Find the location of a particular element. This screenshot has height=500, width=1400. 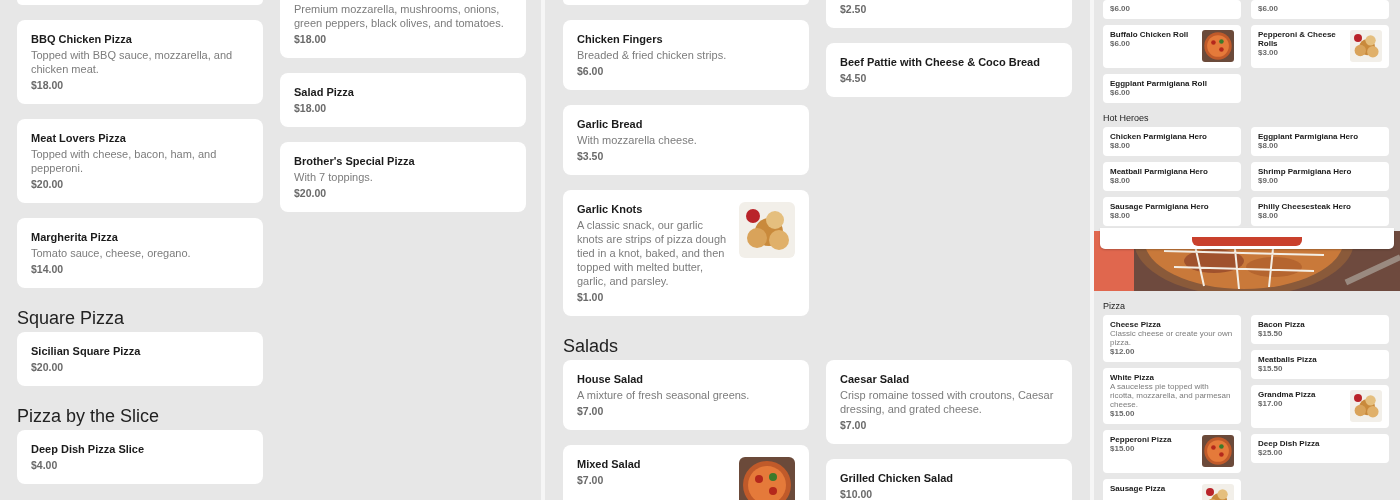

item-price: $12.00 is located at coordinates (1123, 351).